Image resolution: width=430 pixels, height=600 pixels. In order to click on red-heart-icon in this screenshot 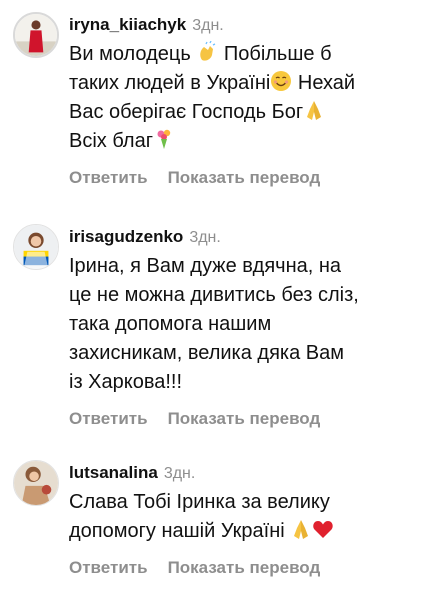, I will do `click(323, 529)`.